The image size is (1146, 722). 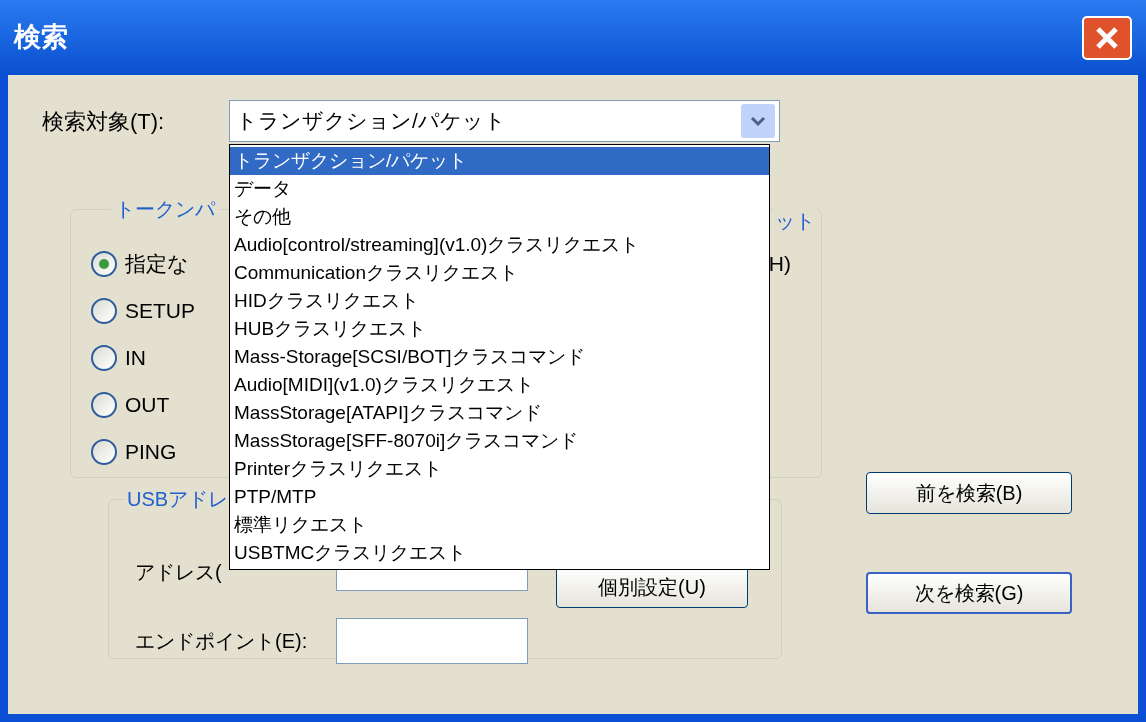 I want to click on radio-label: H), so click(x=779, y=263).